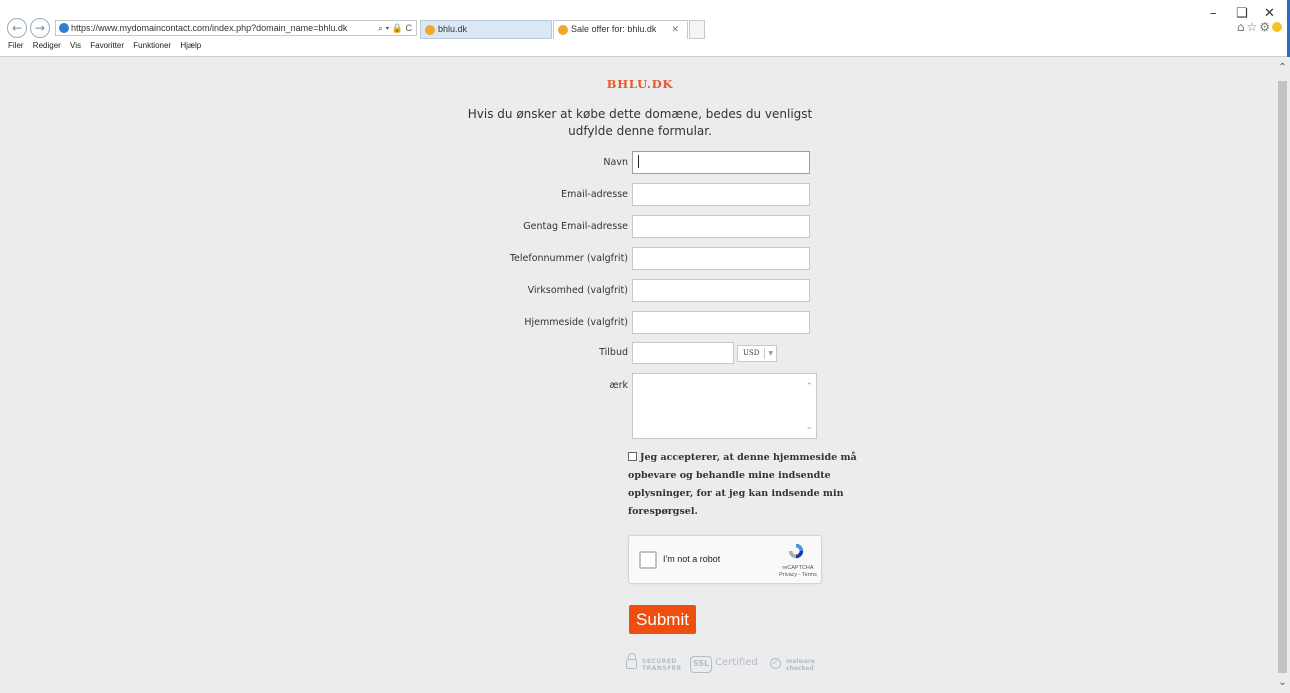 Image resolution: width=1290 pixels, height=693 pixels. Describe the element at coordinates (75, 45) in the screenshot. I see `menu-item-vis: Vis` at that location.